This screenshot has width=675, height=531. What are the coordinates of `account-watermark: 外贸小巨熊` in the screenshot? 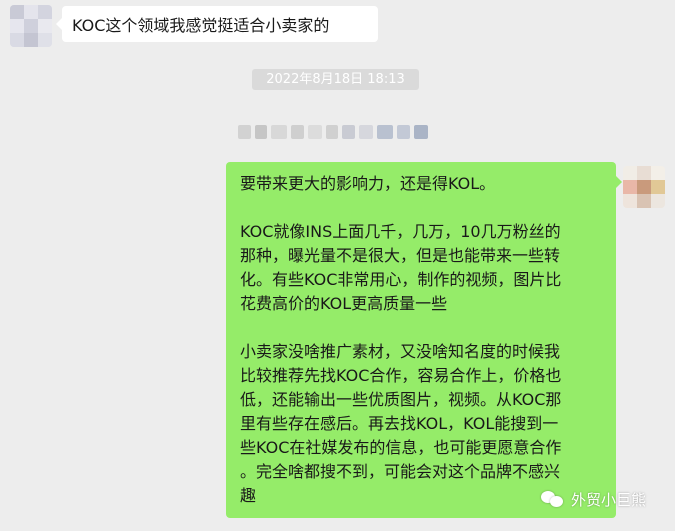 It's located at (593, 499).